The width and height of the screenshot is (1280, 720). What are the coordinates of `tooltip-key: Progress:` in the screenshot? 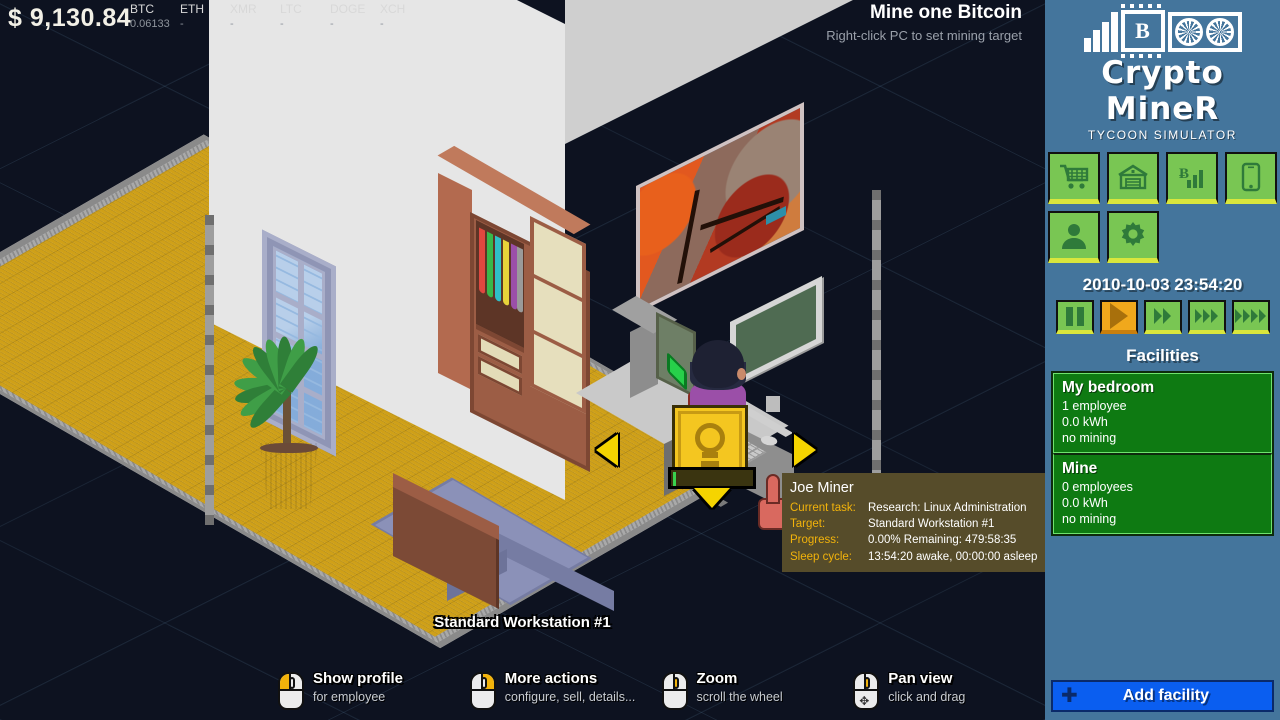 It's located at (815, 540).